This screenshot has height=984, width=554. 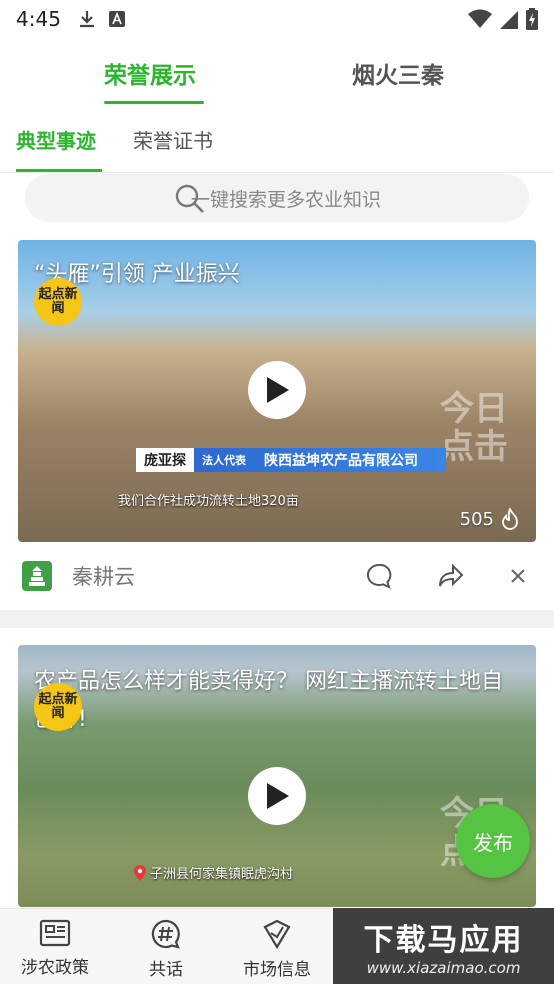 I want to click on tab-honor-display: 荣誉展示, so click(x=150, y=73).